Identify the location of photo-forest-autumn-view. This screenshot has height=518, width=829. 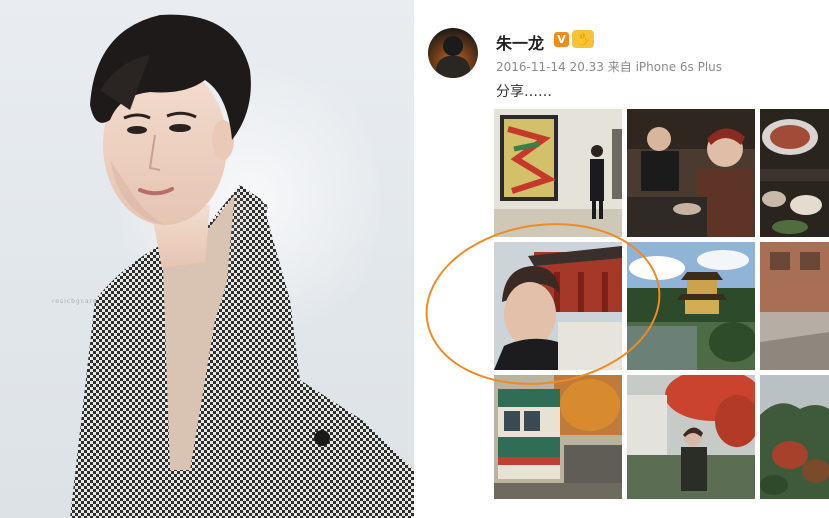
(794, 437).